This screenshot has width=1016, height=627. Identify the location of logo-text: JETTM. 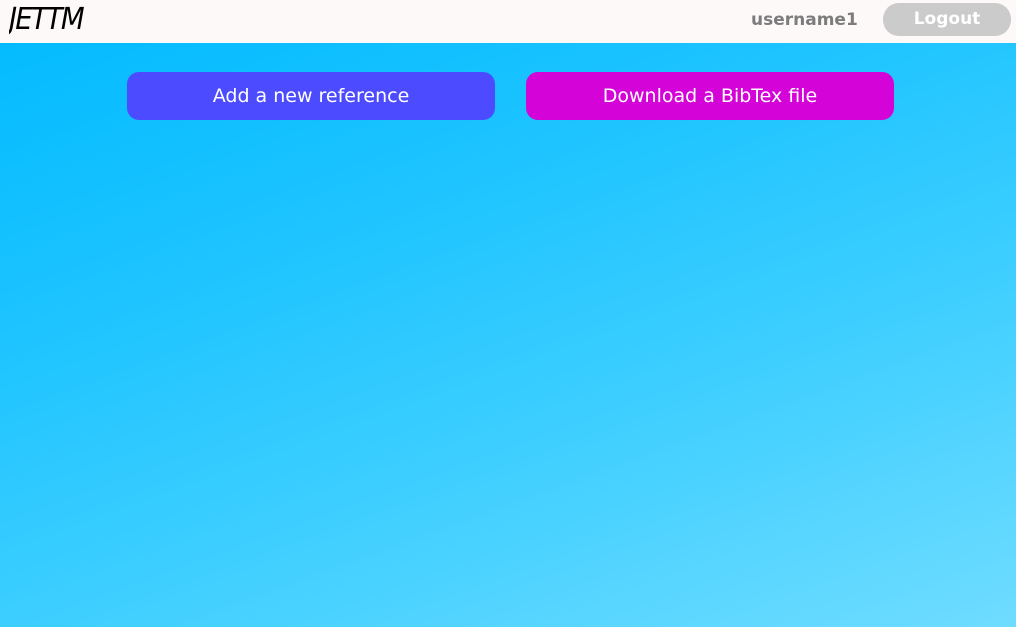
(47, 19).